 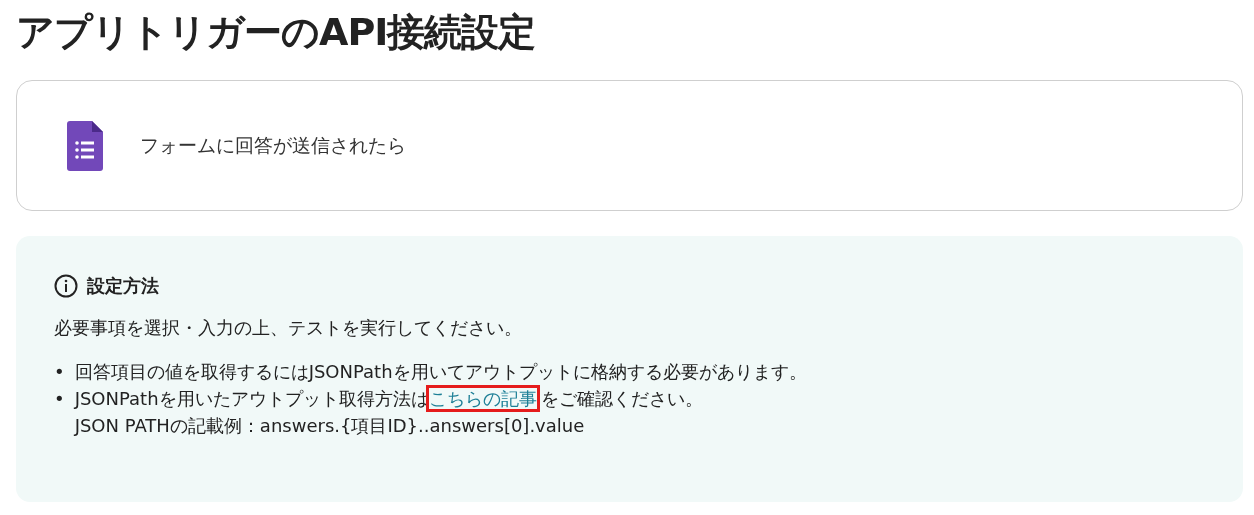 What do you see at coordinates (273, 145) in the screenshot?
I see `trigger-label: フォームに回答が送信されたら` at bounding box center [273, 145].